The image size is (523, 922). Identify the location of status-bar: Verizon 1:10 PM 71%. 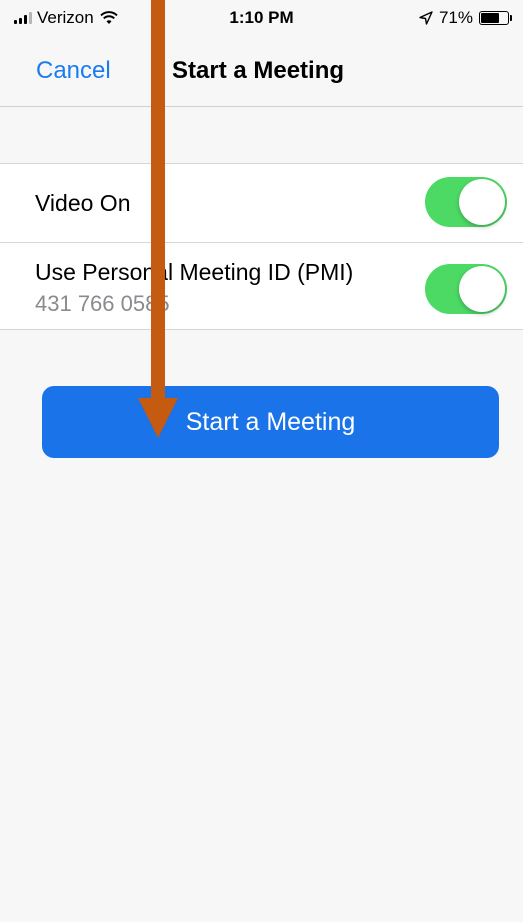
(261, 19).